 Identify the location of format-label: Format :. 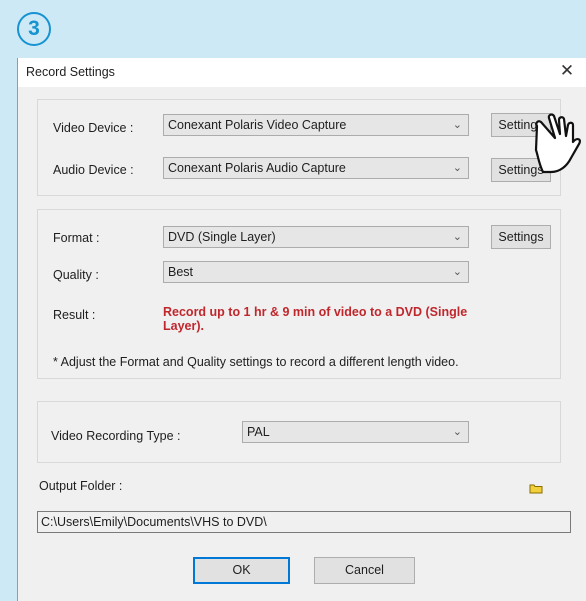
(76, 238).